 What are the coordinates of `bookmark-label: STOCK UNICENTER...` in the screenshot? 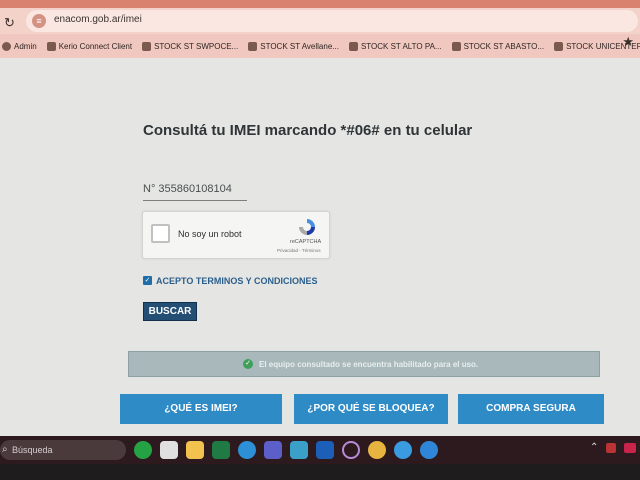 It's located at (603, 46).